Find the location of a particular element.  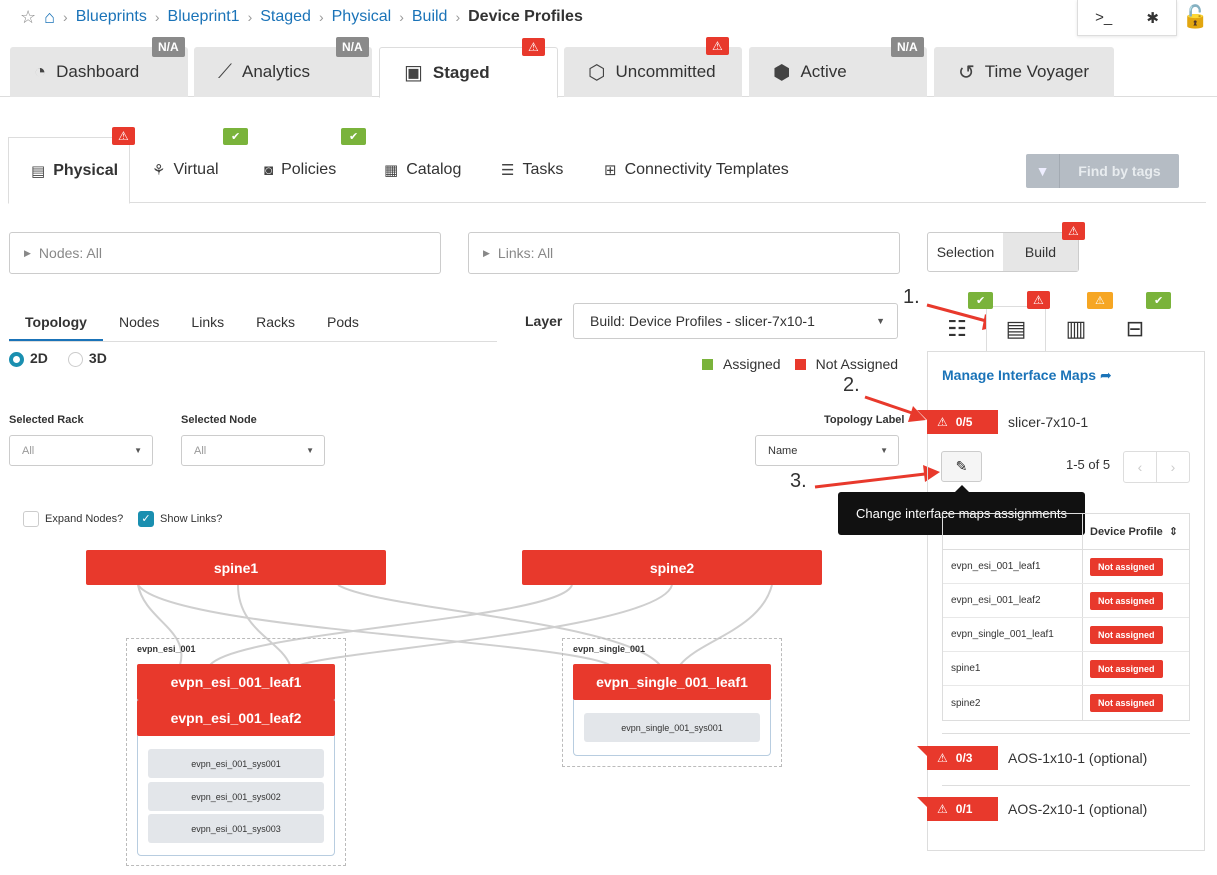

rack-label: Selected Rack is located at coordinates (46, 420).